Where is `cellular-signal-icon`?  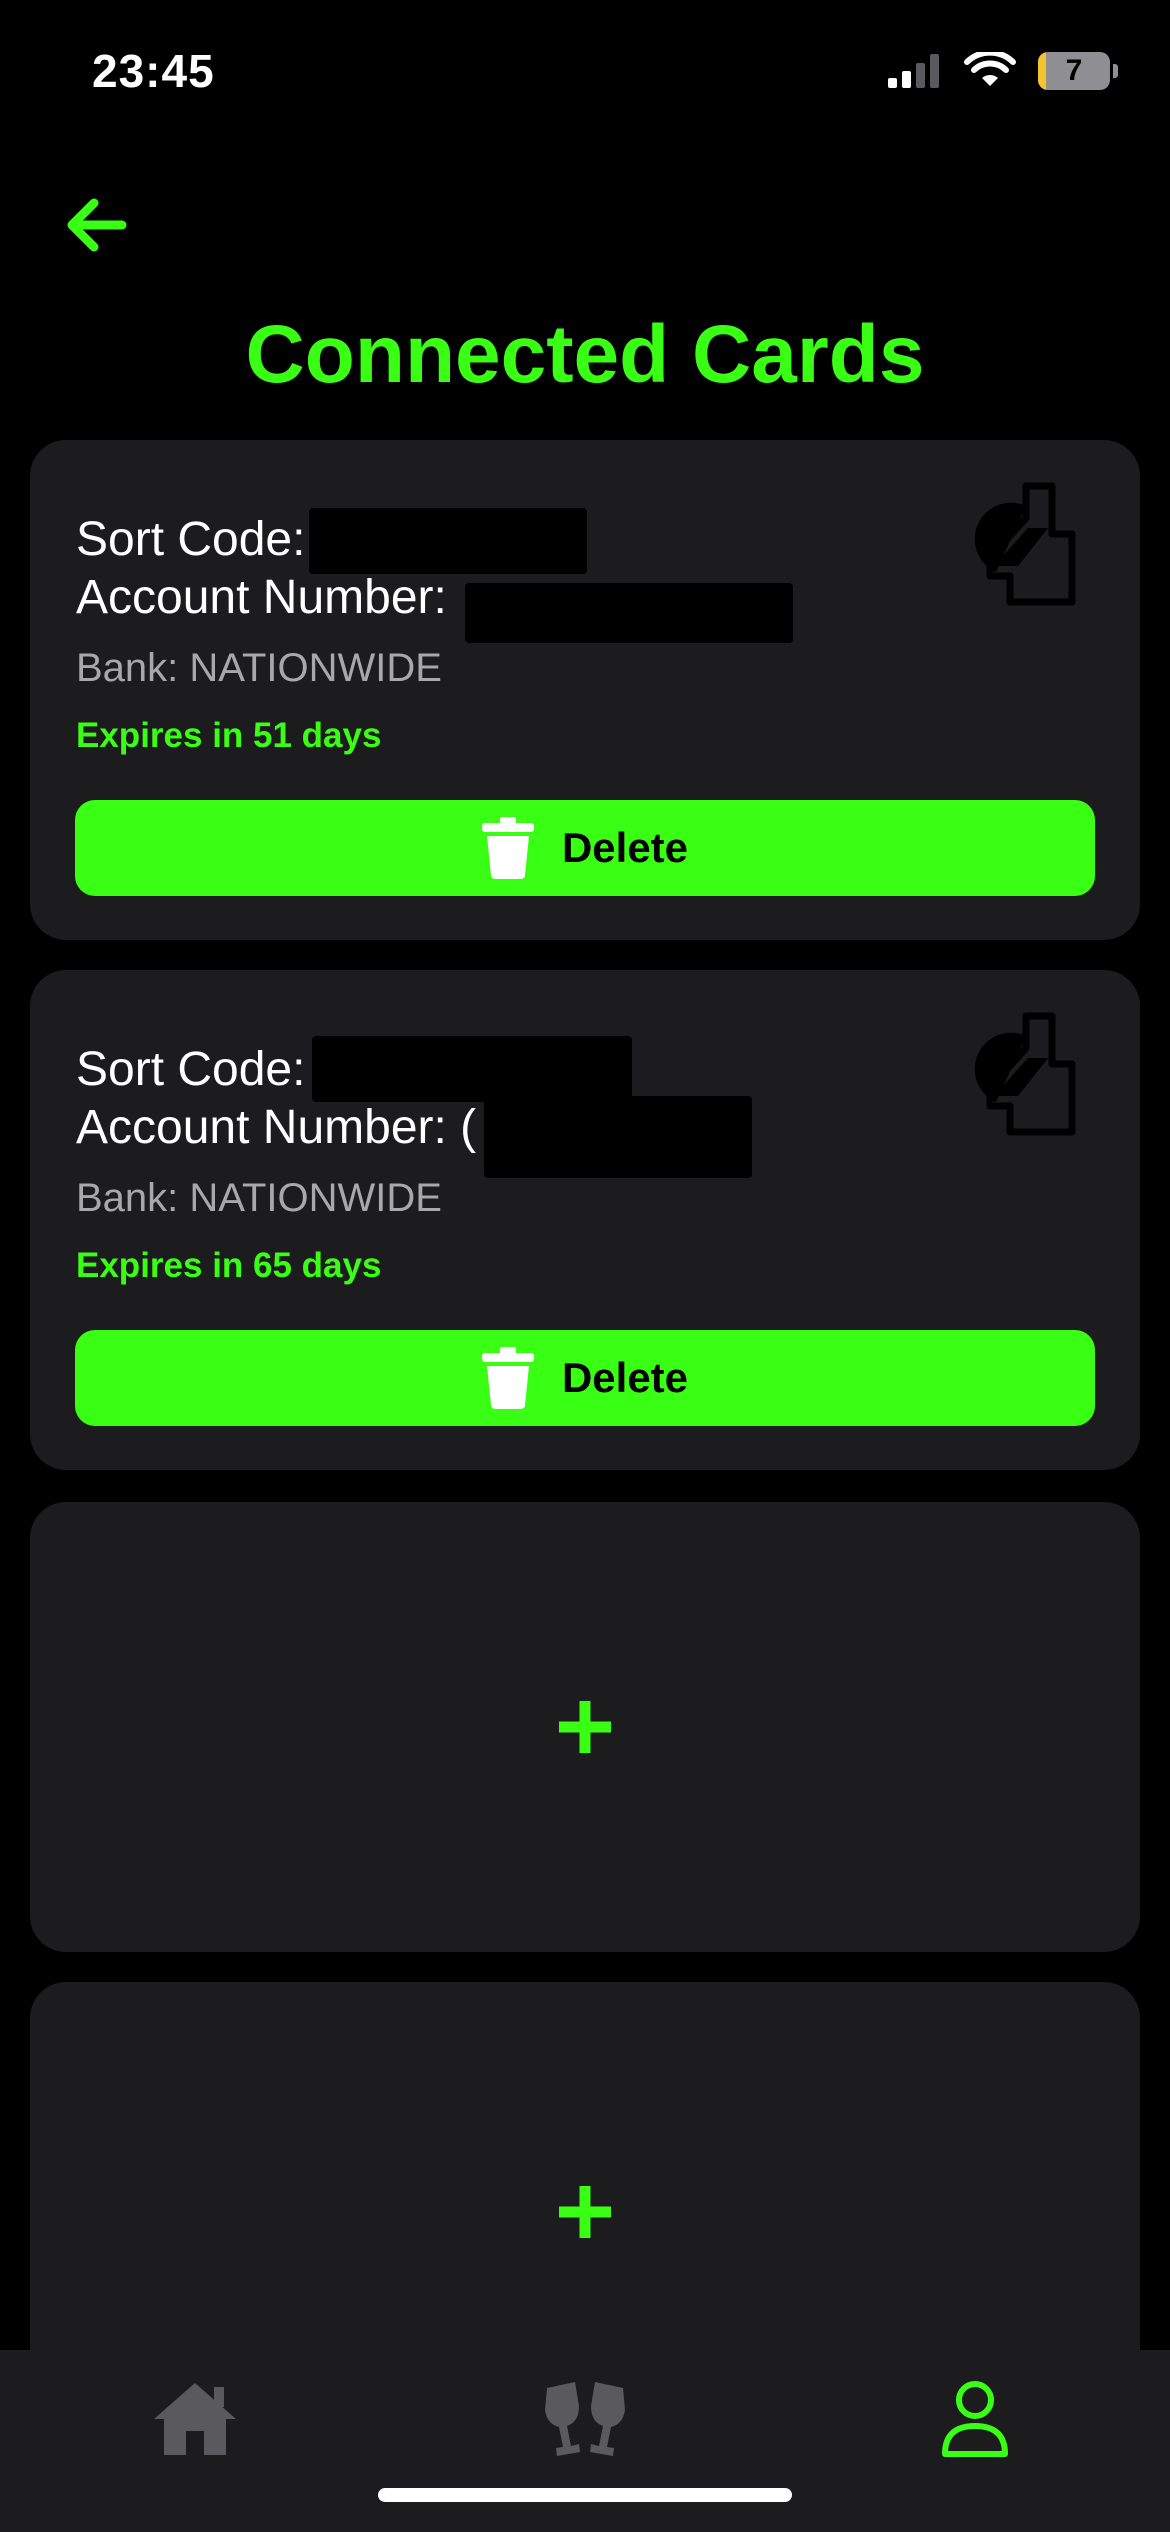
cellular-signal-icon is located at coordinates (913, 71).